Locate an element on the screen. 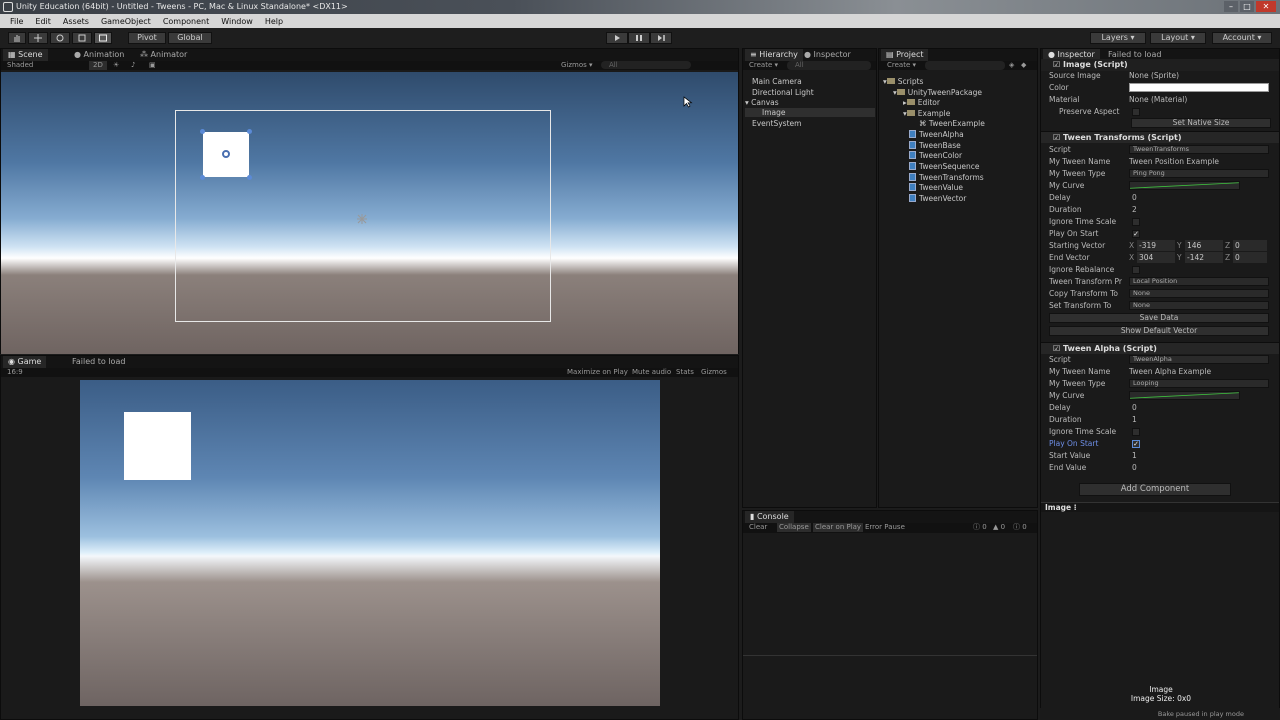  menu-file: File is located at coordinates (16, 21).